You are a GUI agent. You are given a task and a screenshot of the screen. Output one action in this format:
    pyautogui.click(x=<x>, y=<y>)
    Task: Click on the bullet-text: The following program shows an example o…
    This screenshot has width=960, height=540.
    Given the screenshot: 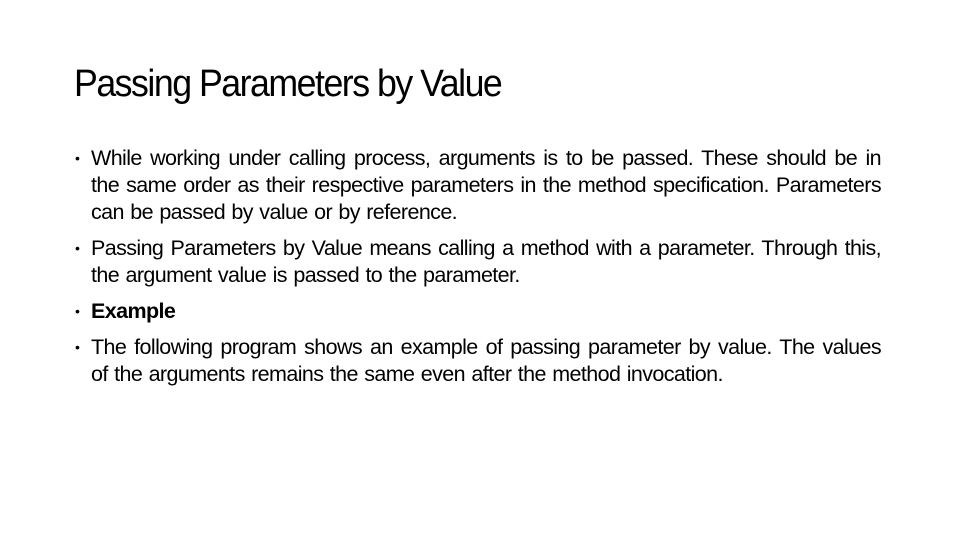 What is the action you would take?
    pyautogui.click(x=486, y=360)
    